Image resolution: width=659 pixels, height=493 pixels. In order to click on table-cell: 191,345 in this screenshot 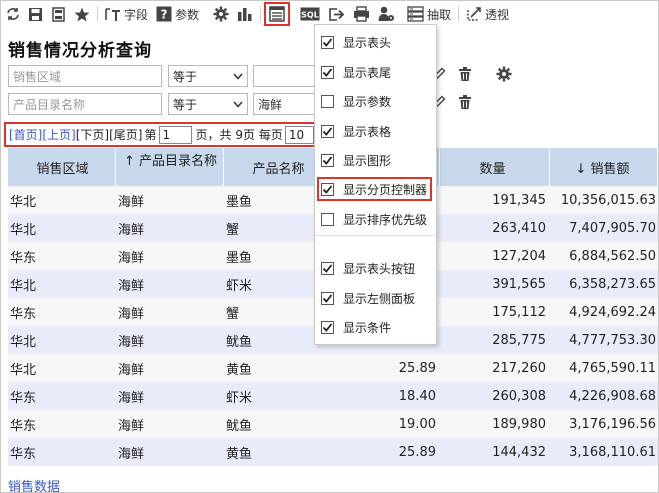, I will do `click(519, 200)`.